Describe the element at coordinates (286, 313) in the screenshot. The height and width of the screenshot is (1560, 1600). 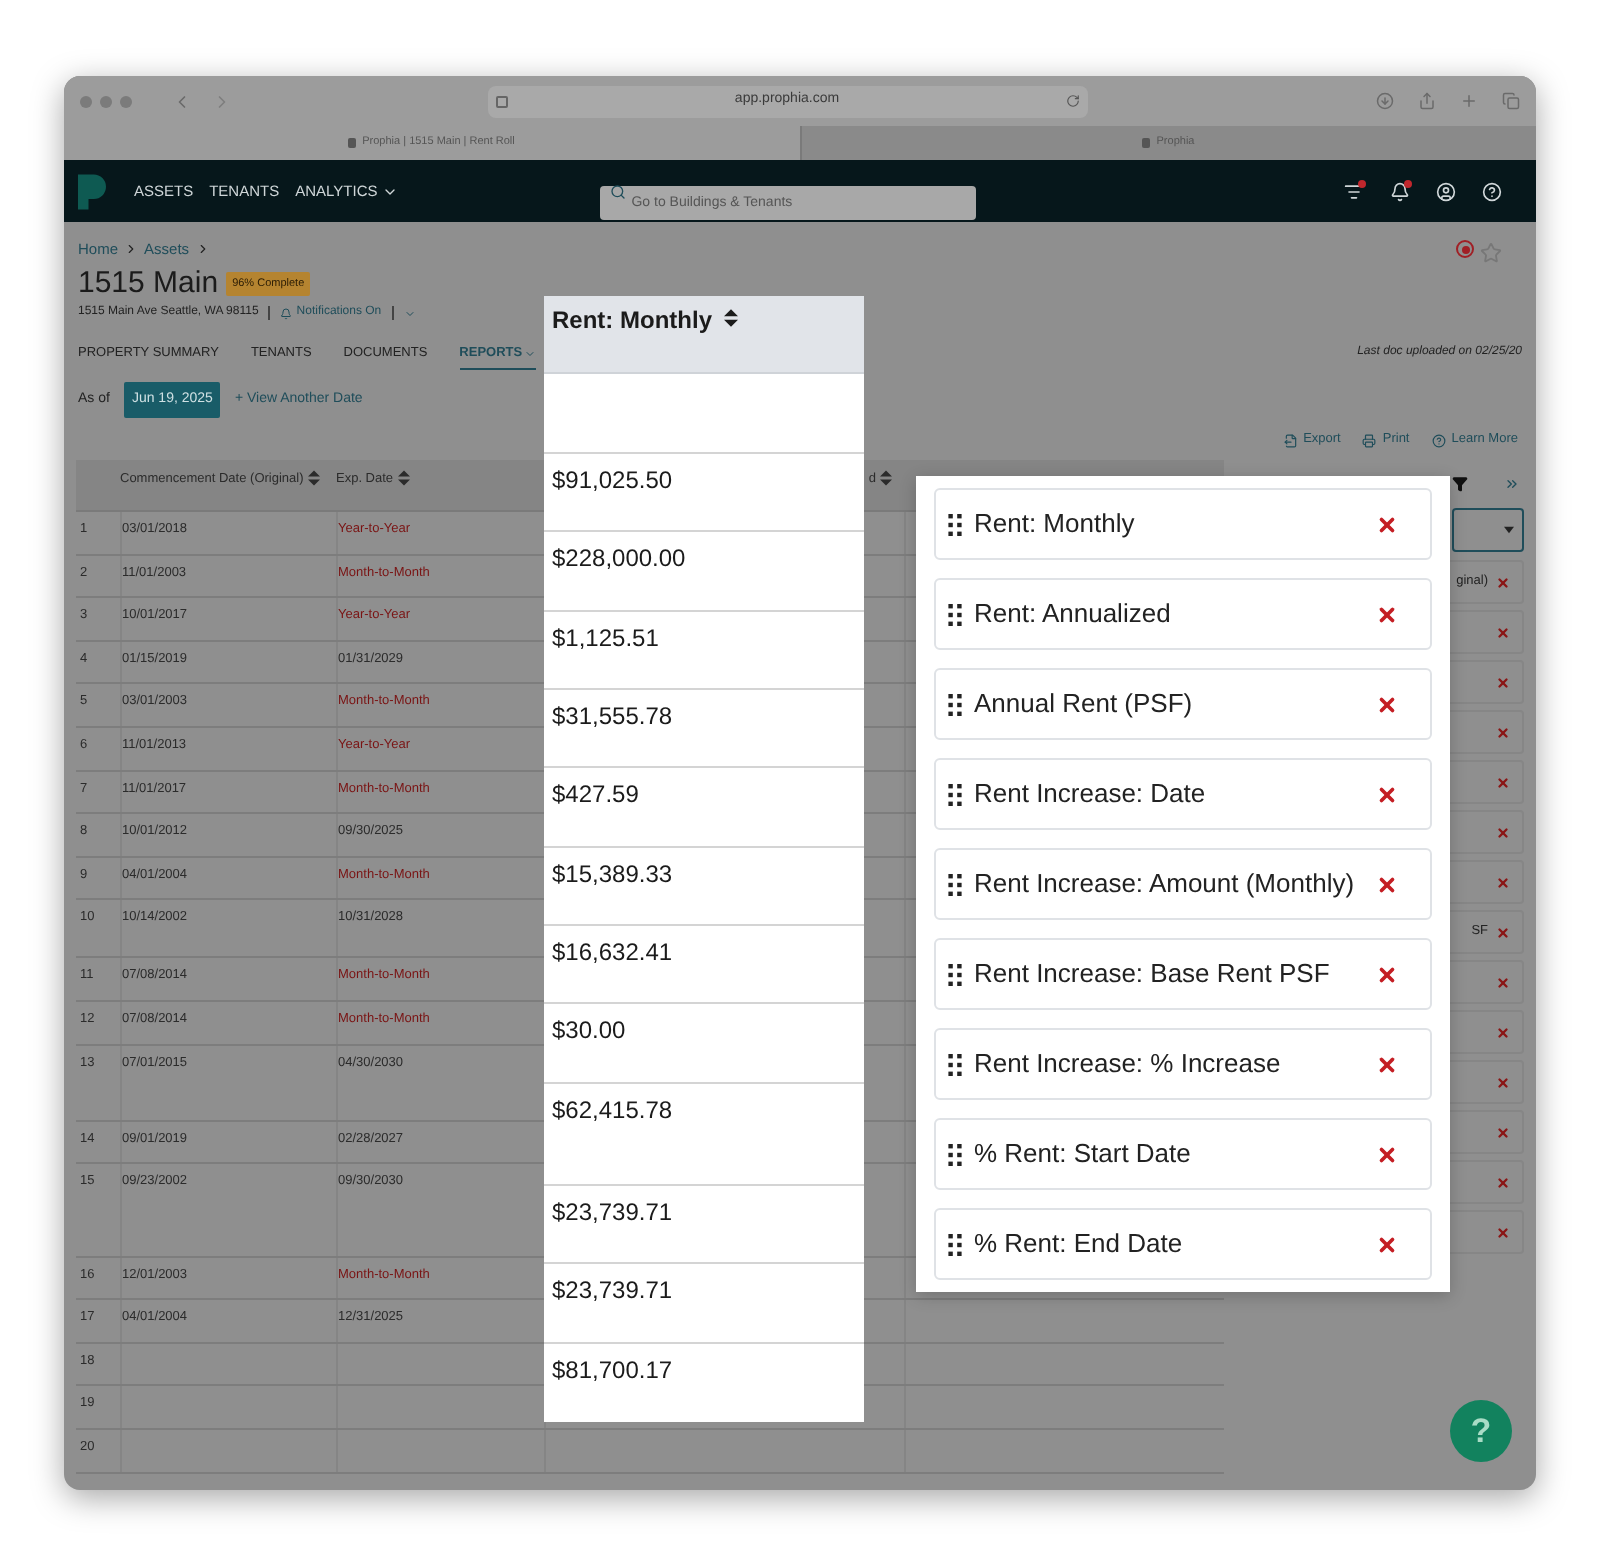
I see `bell-icon` at that location.